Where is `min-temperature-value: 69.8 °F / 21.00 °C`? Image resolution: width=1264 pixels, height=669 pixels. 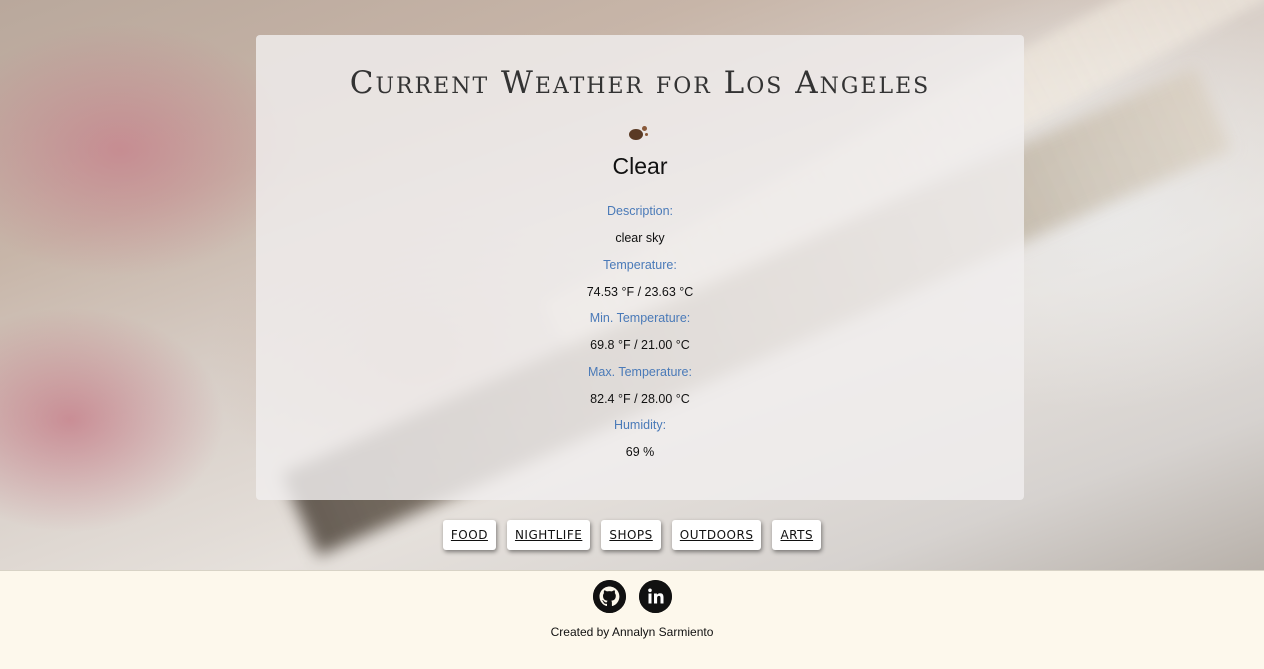
min-temperature-value: 69.8 °F / 21.00 °C is located at coordinates (640, 345).